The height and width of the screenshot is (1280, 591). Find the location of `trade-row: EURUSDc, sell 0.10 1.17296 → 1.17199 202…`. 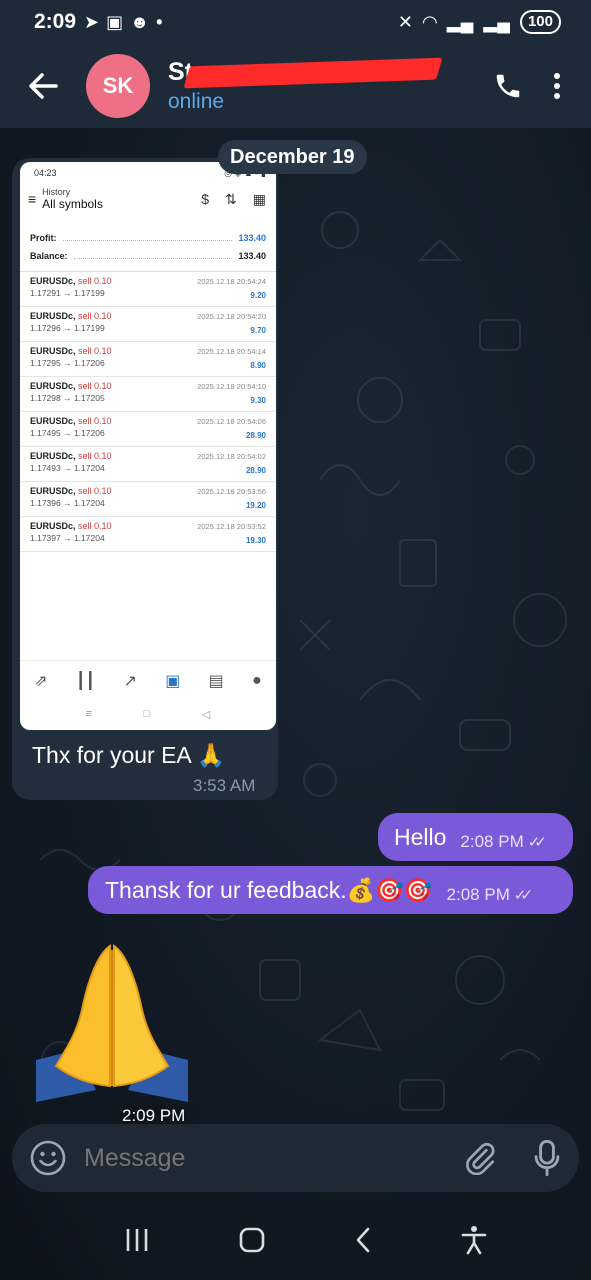

trade-row: EURUSDc, sell 0.10 1.17296 → 1.17199 202… is located at coordinates (148, 324).